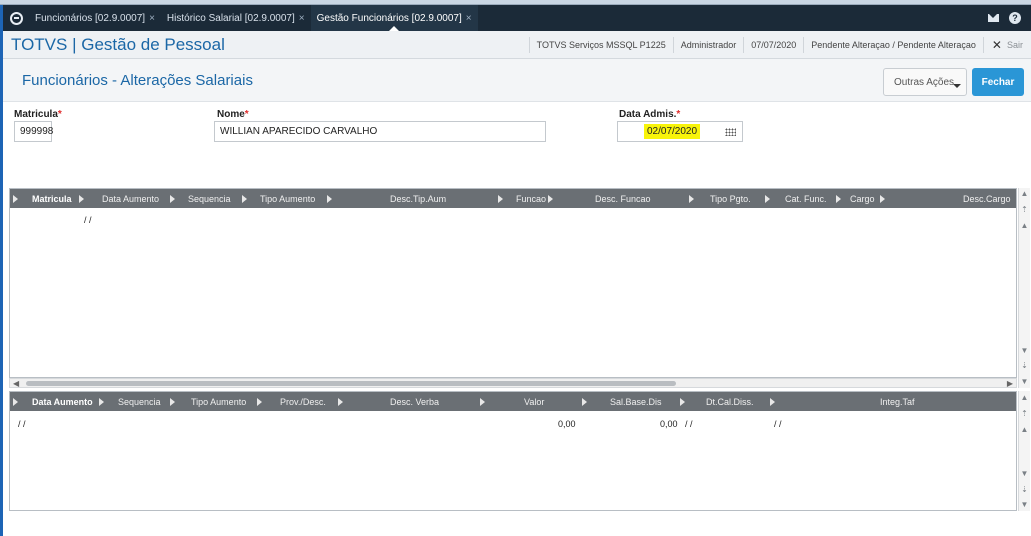 Image resolution: width=1031 pixels, height=536 pixels. I want to click on matricula-label: Matricula*, so click(38, 114).